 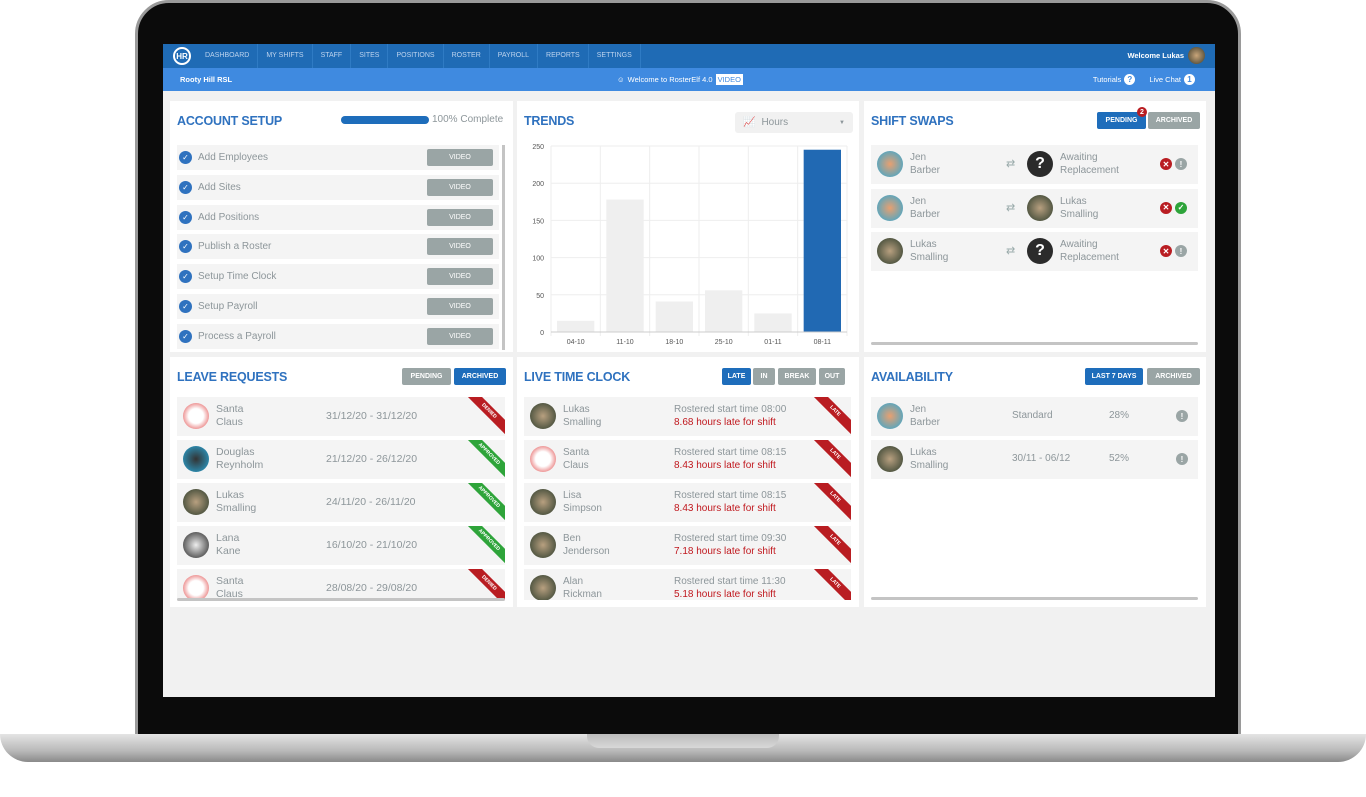 What do you see at coordinates (338, 157) in the screenshot?
I see `setup-item: ✓ Add Employees VIDEO` at bounding box center [338, 157].